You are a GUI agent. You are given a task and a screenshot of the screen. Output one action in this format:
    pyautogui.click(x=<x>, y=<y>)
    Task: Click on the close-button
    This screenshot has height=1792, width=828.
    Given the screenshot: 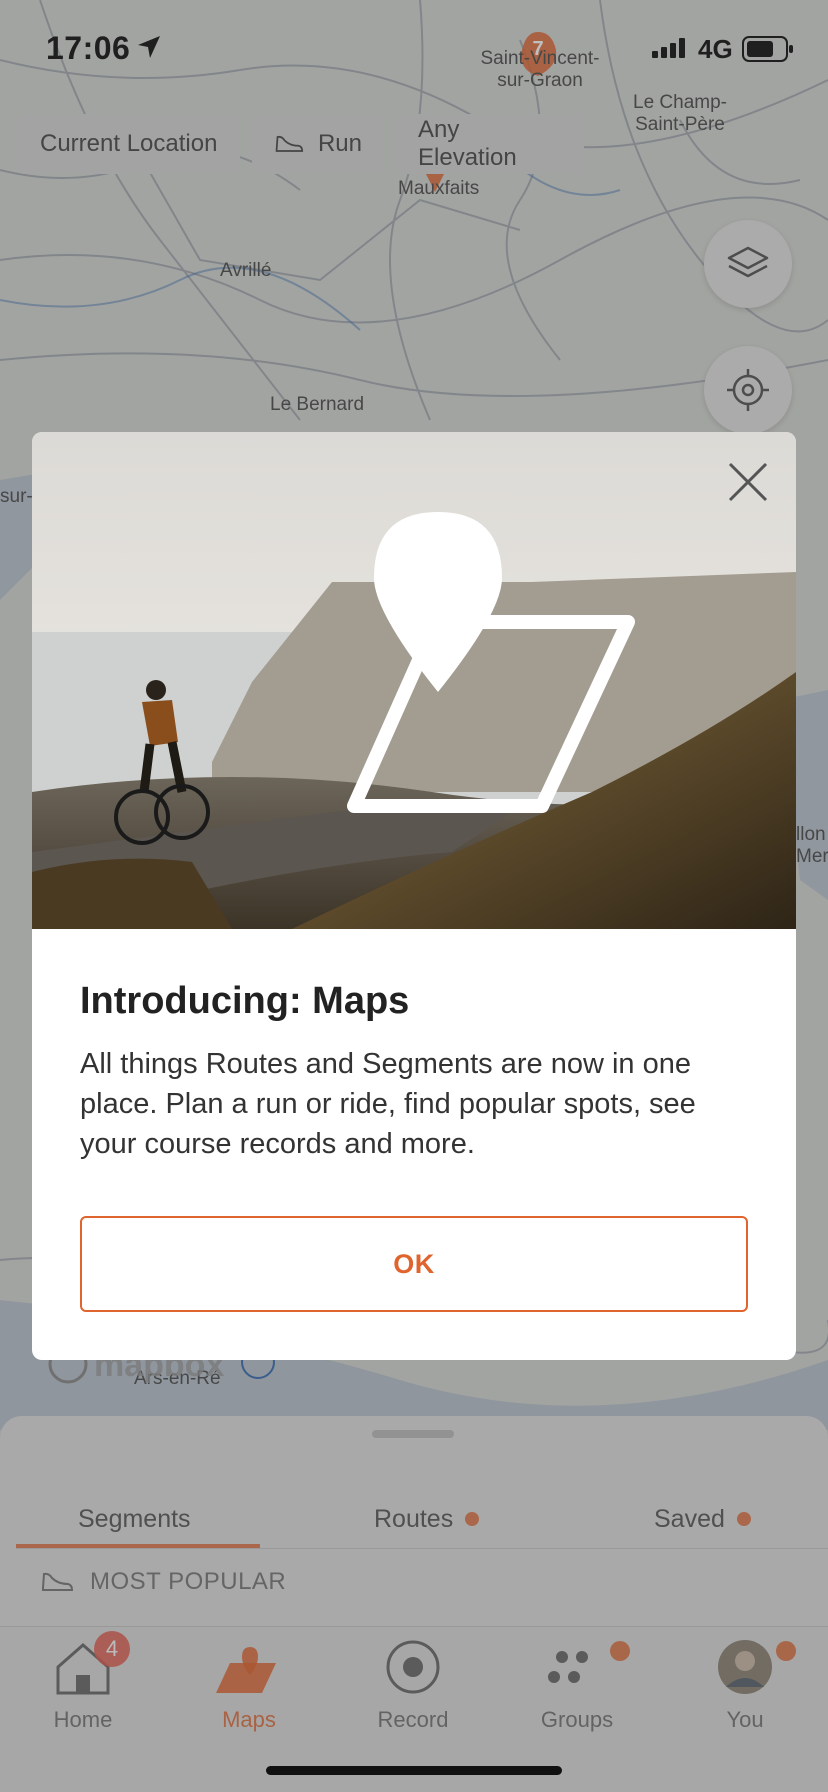 What is the action you would take?
    pyautogui.click(x=748, y=482)
    